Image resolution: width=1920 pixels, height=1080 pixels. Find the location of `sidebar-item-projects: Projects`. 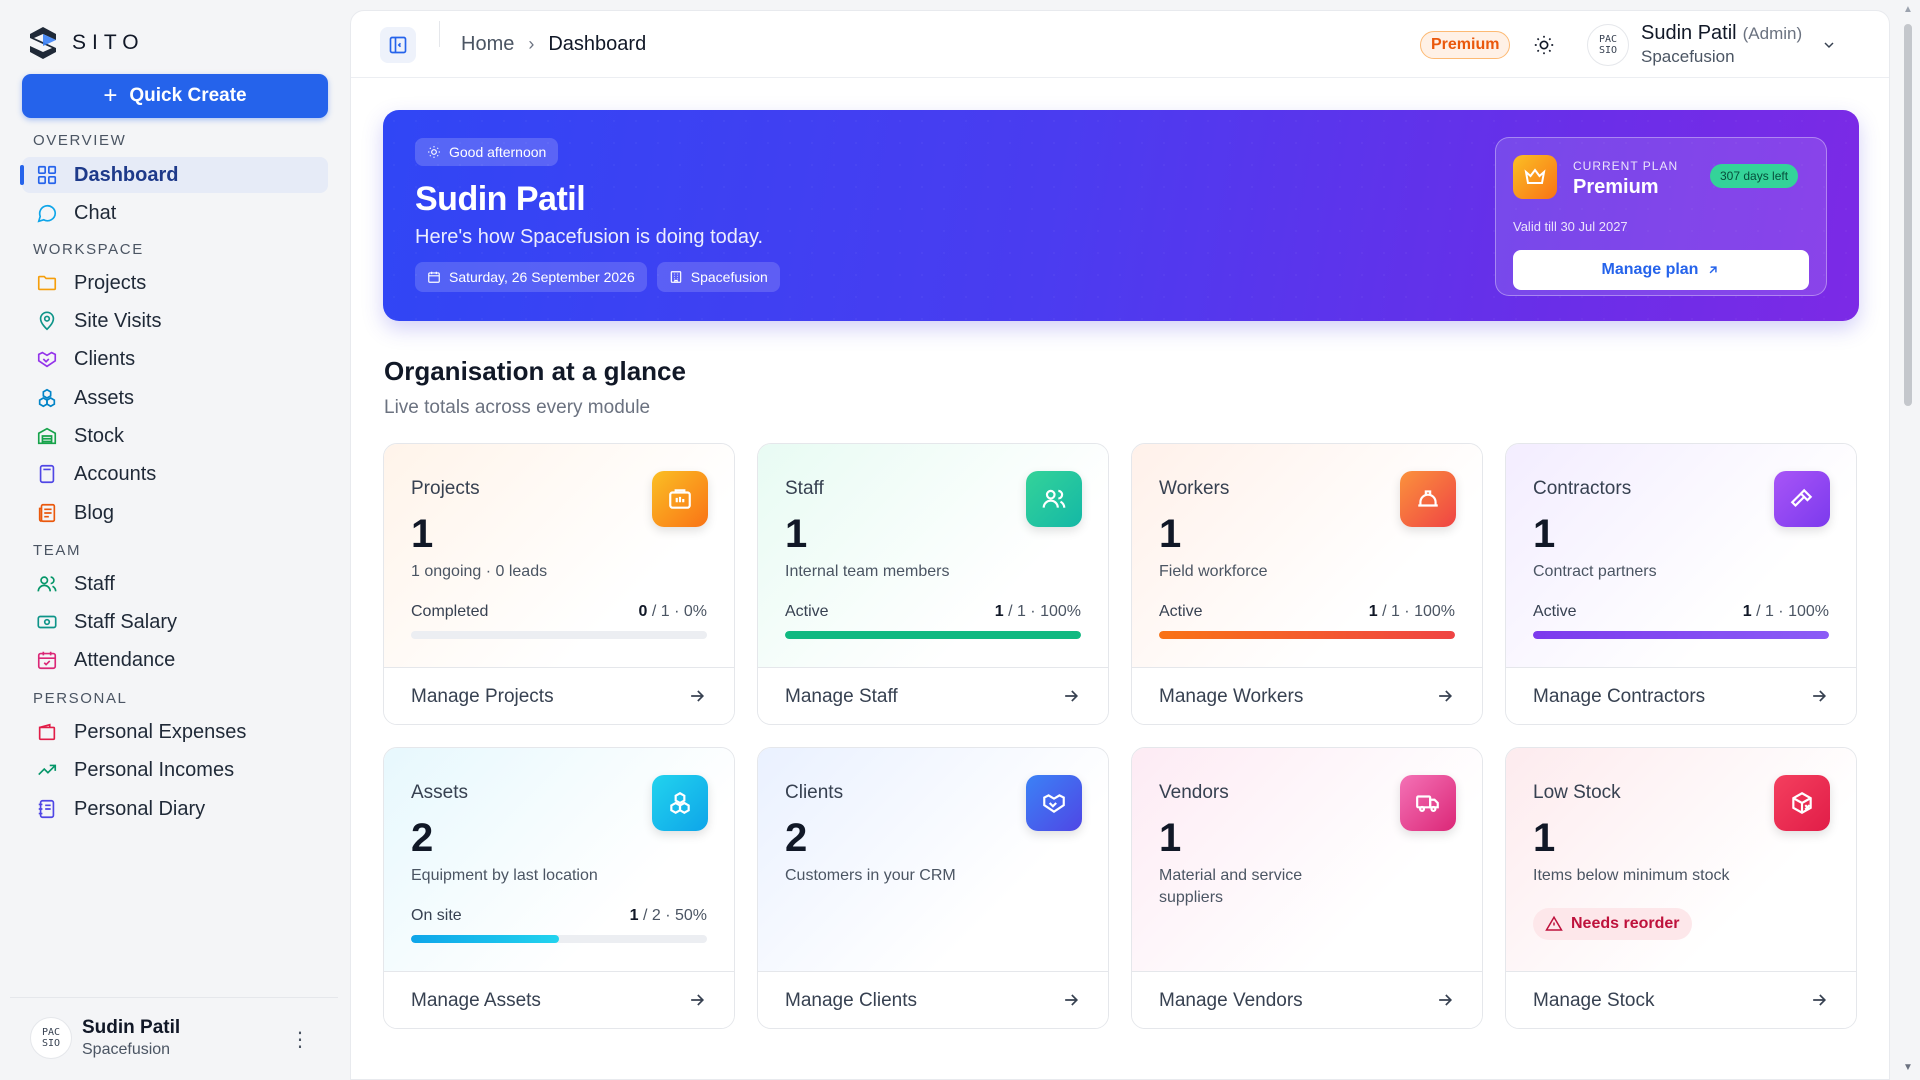

sidebar-item-projects: Projects is located at coordinates (175, 283).